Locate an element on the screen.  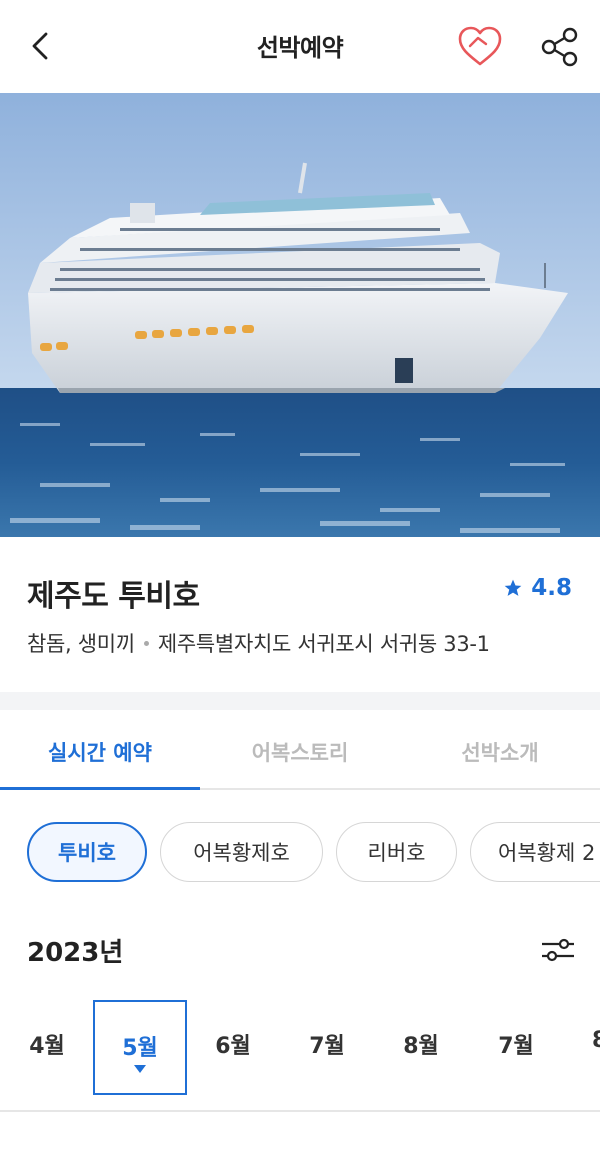
sliders-icon is located at coordinates (558, 950).